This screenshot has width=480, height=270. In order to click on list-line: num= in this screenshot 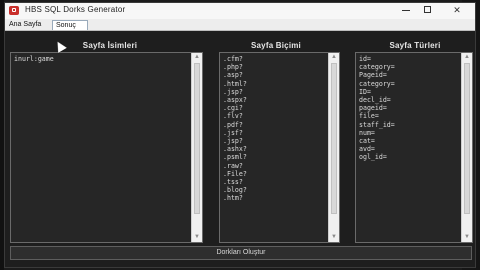, I will do `click(367, 132)`.